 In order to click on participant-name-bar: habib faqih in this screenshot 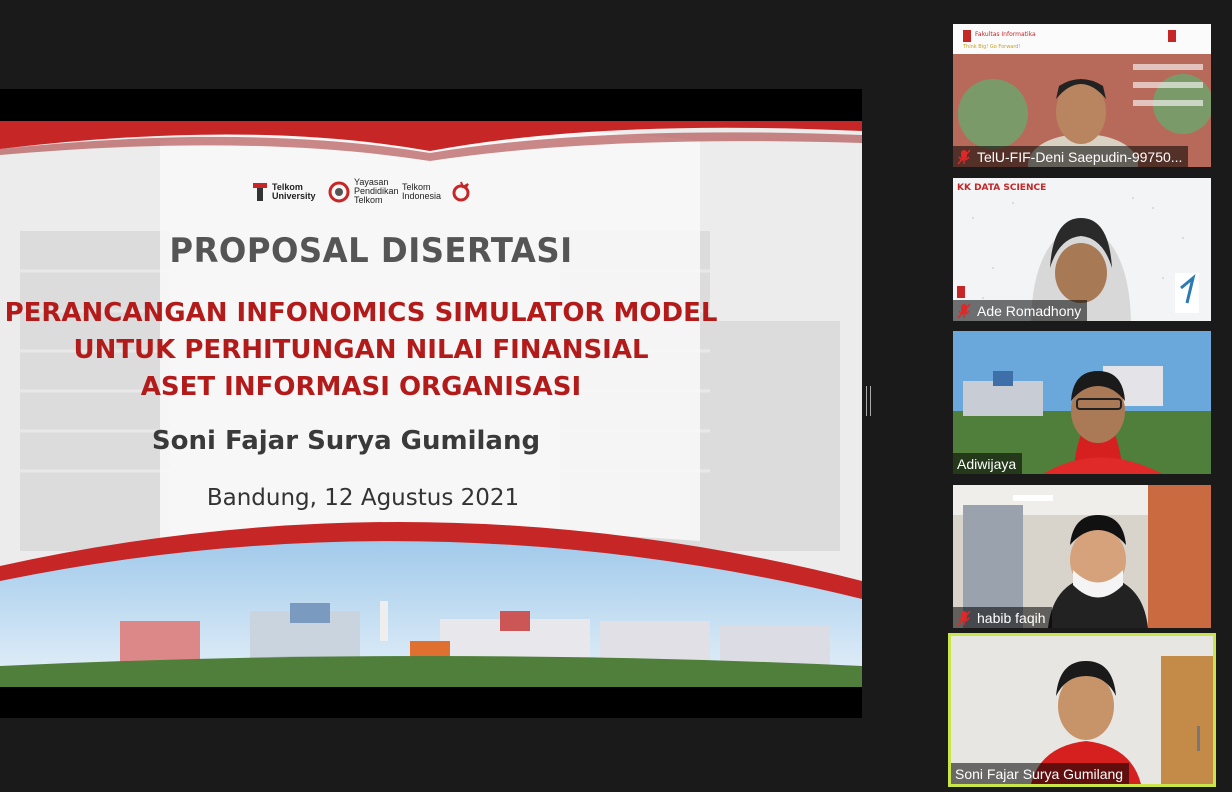, I will do `click(1002, 617)`.